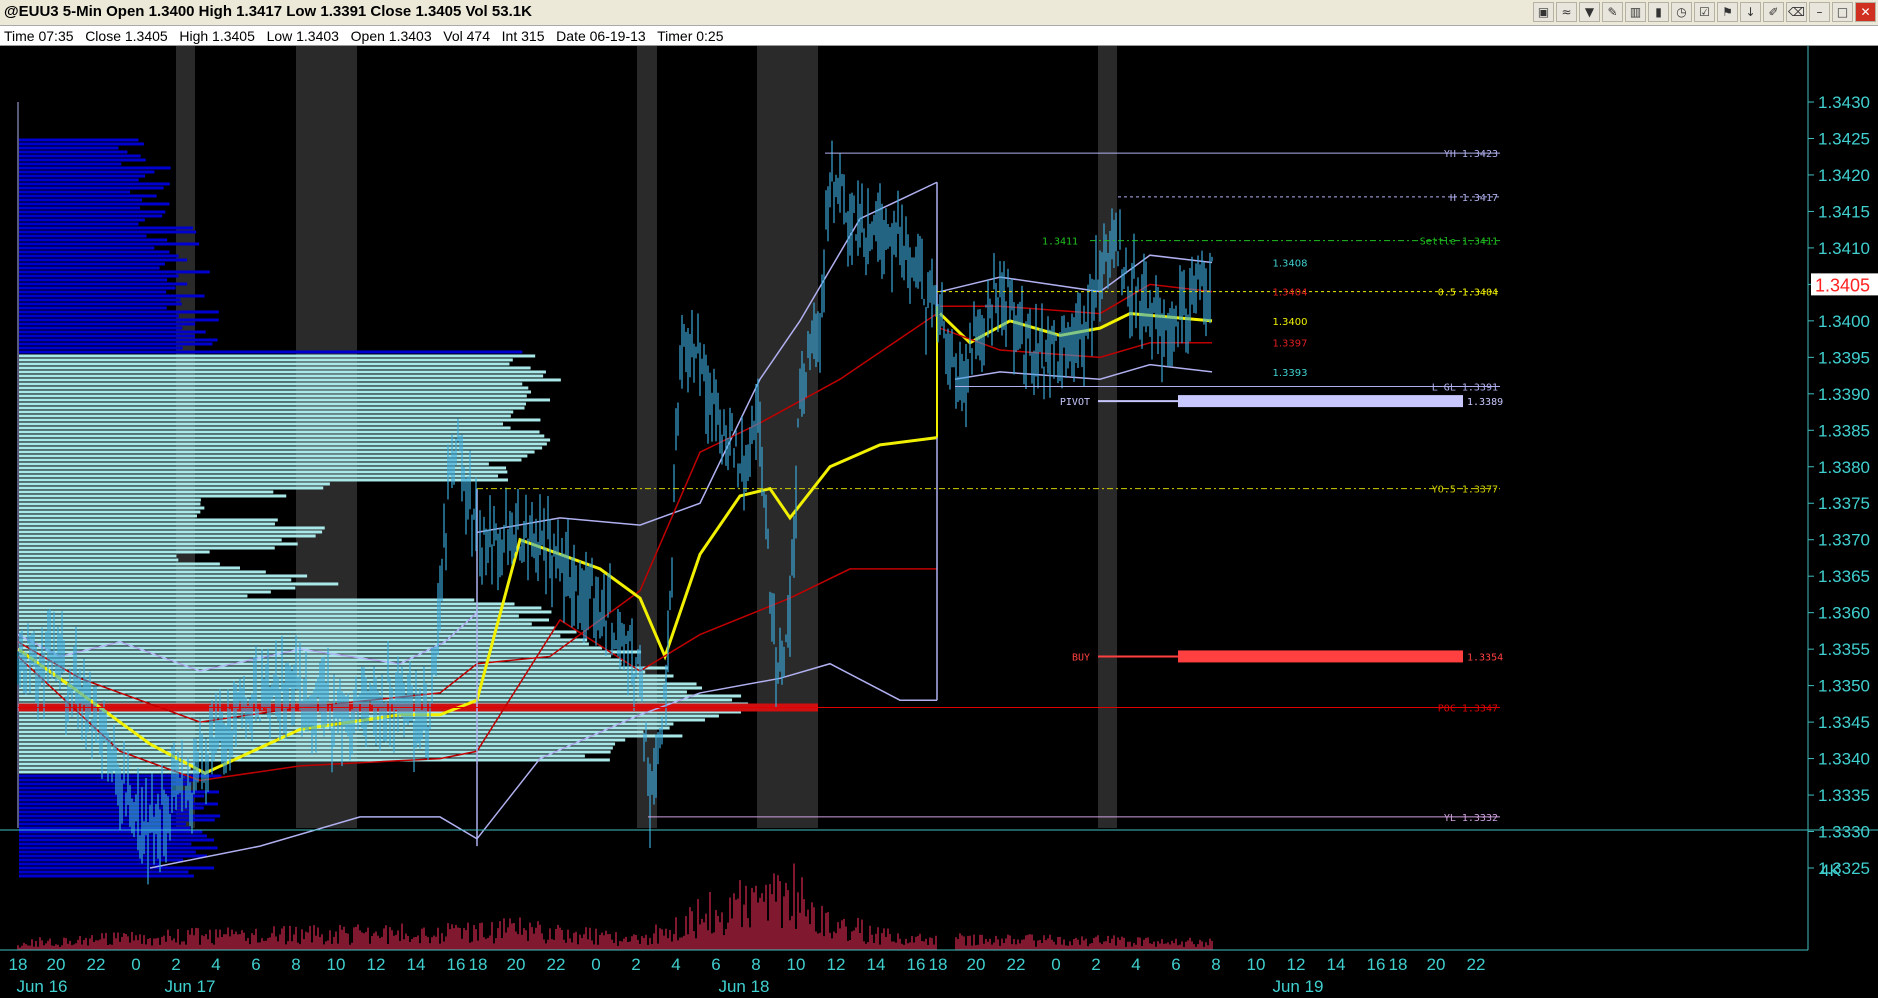 This screenshot has height=998, width=1878. What do you see at coordinates (391, 36) in the screenshot?
I see `info-open: Open 1.3403` at bounding box center [391, 36].